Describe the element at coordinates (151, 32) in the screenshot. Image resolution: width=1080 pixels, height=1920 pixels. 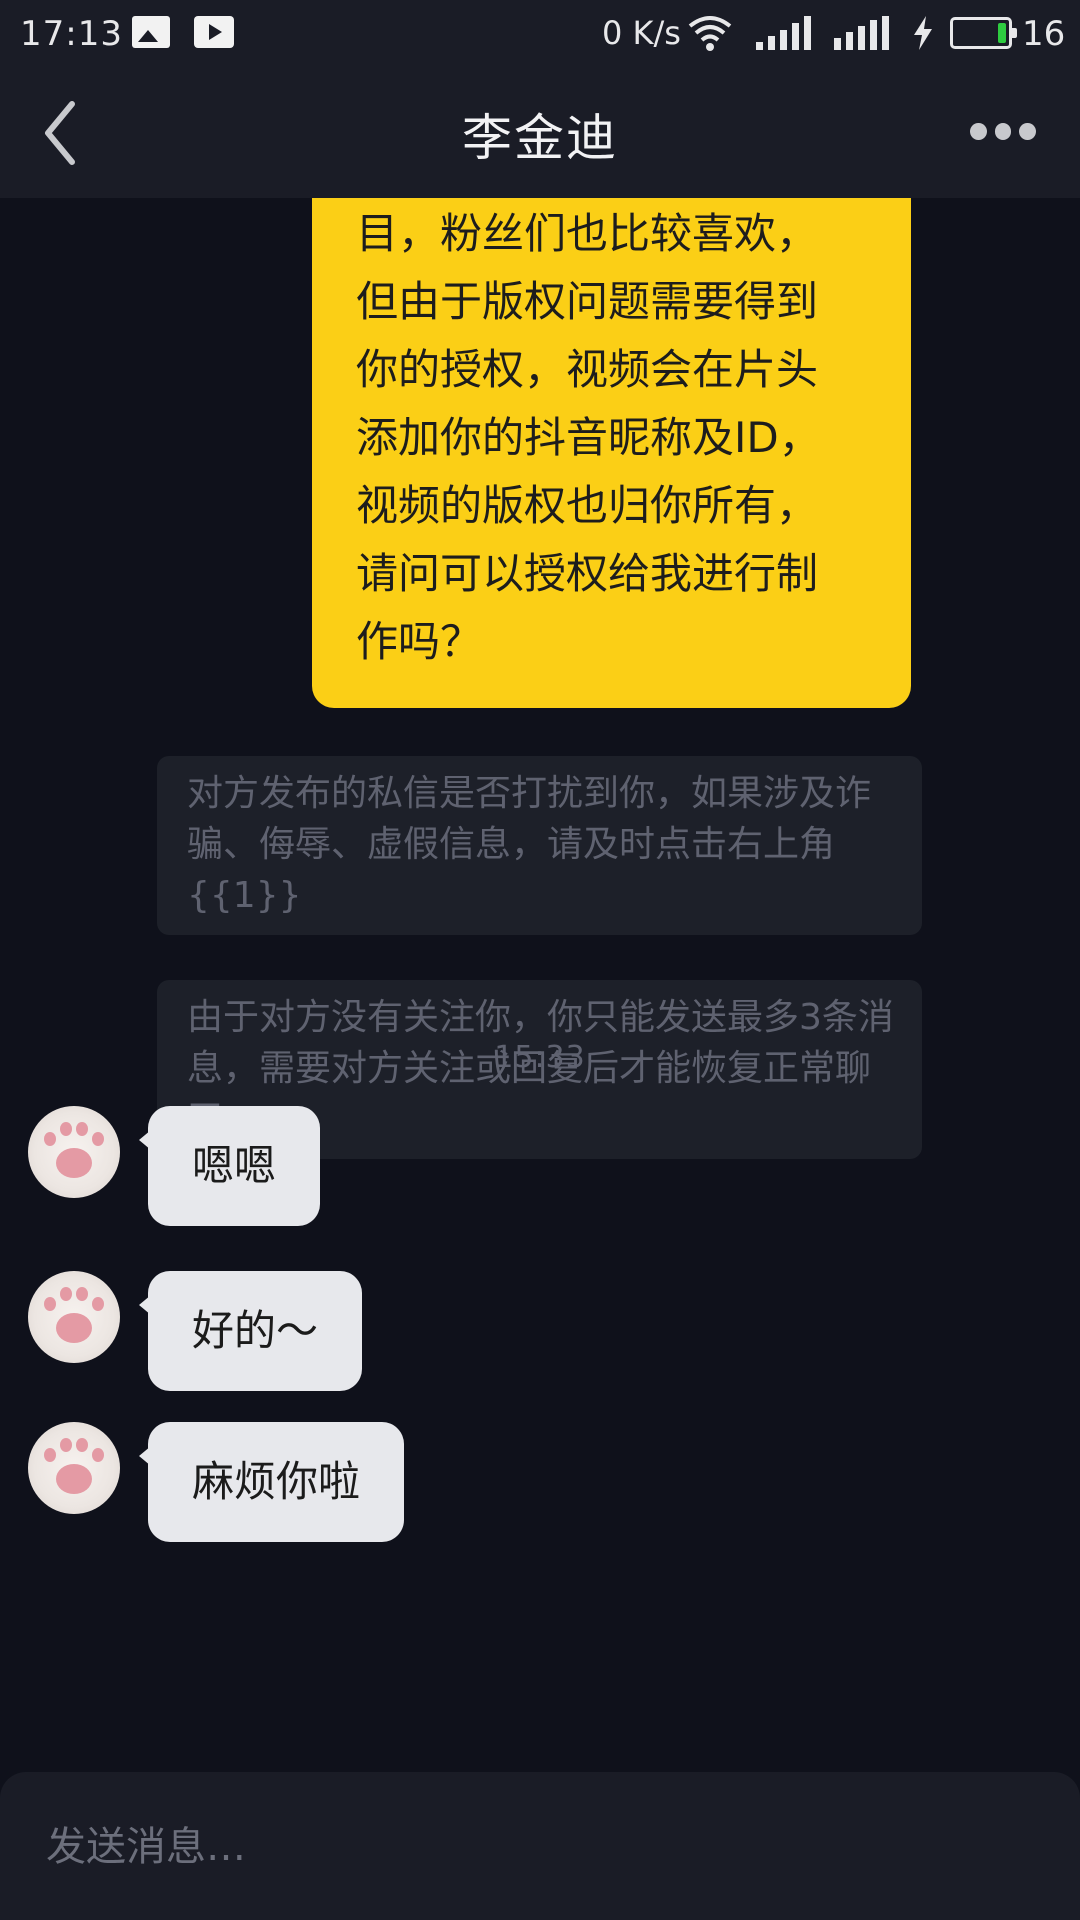
I see `gallery-icon` at that location.